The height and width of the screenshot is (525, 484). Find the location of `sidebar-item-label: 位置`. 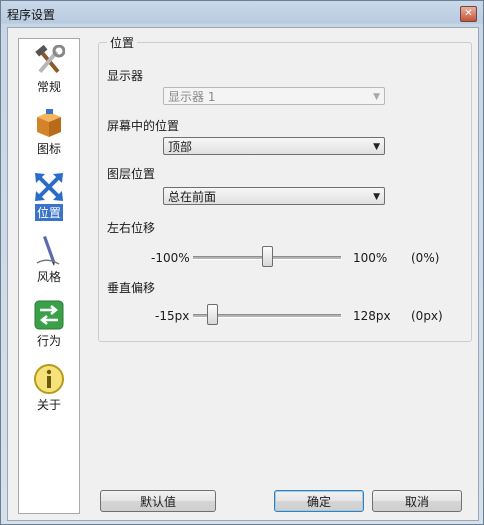

sidebar-item-label: 位置 is located at coordinates (48, 212).